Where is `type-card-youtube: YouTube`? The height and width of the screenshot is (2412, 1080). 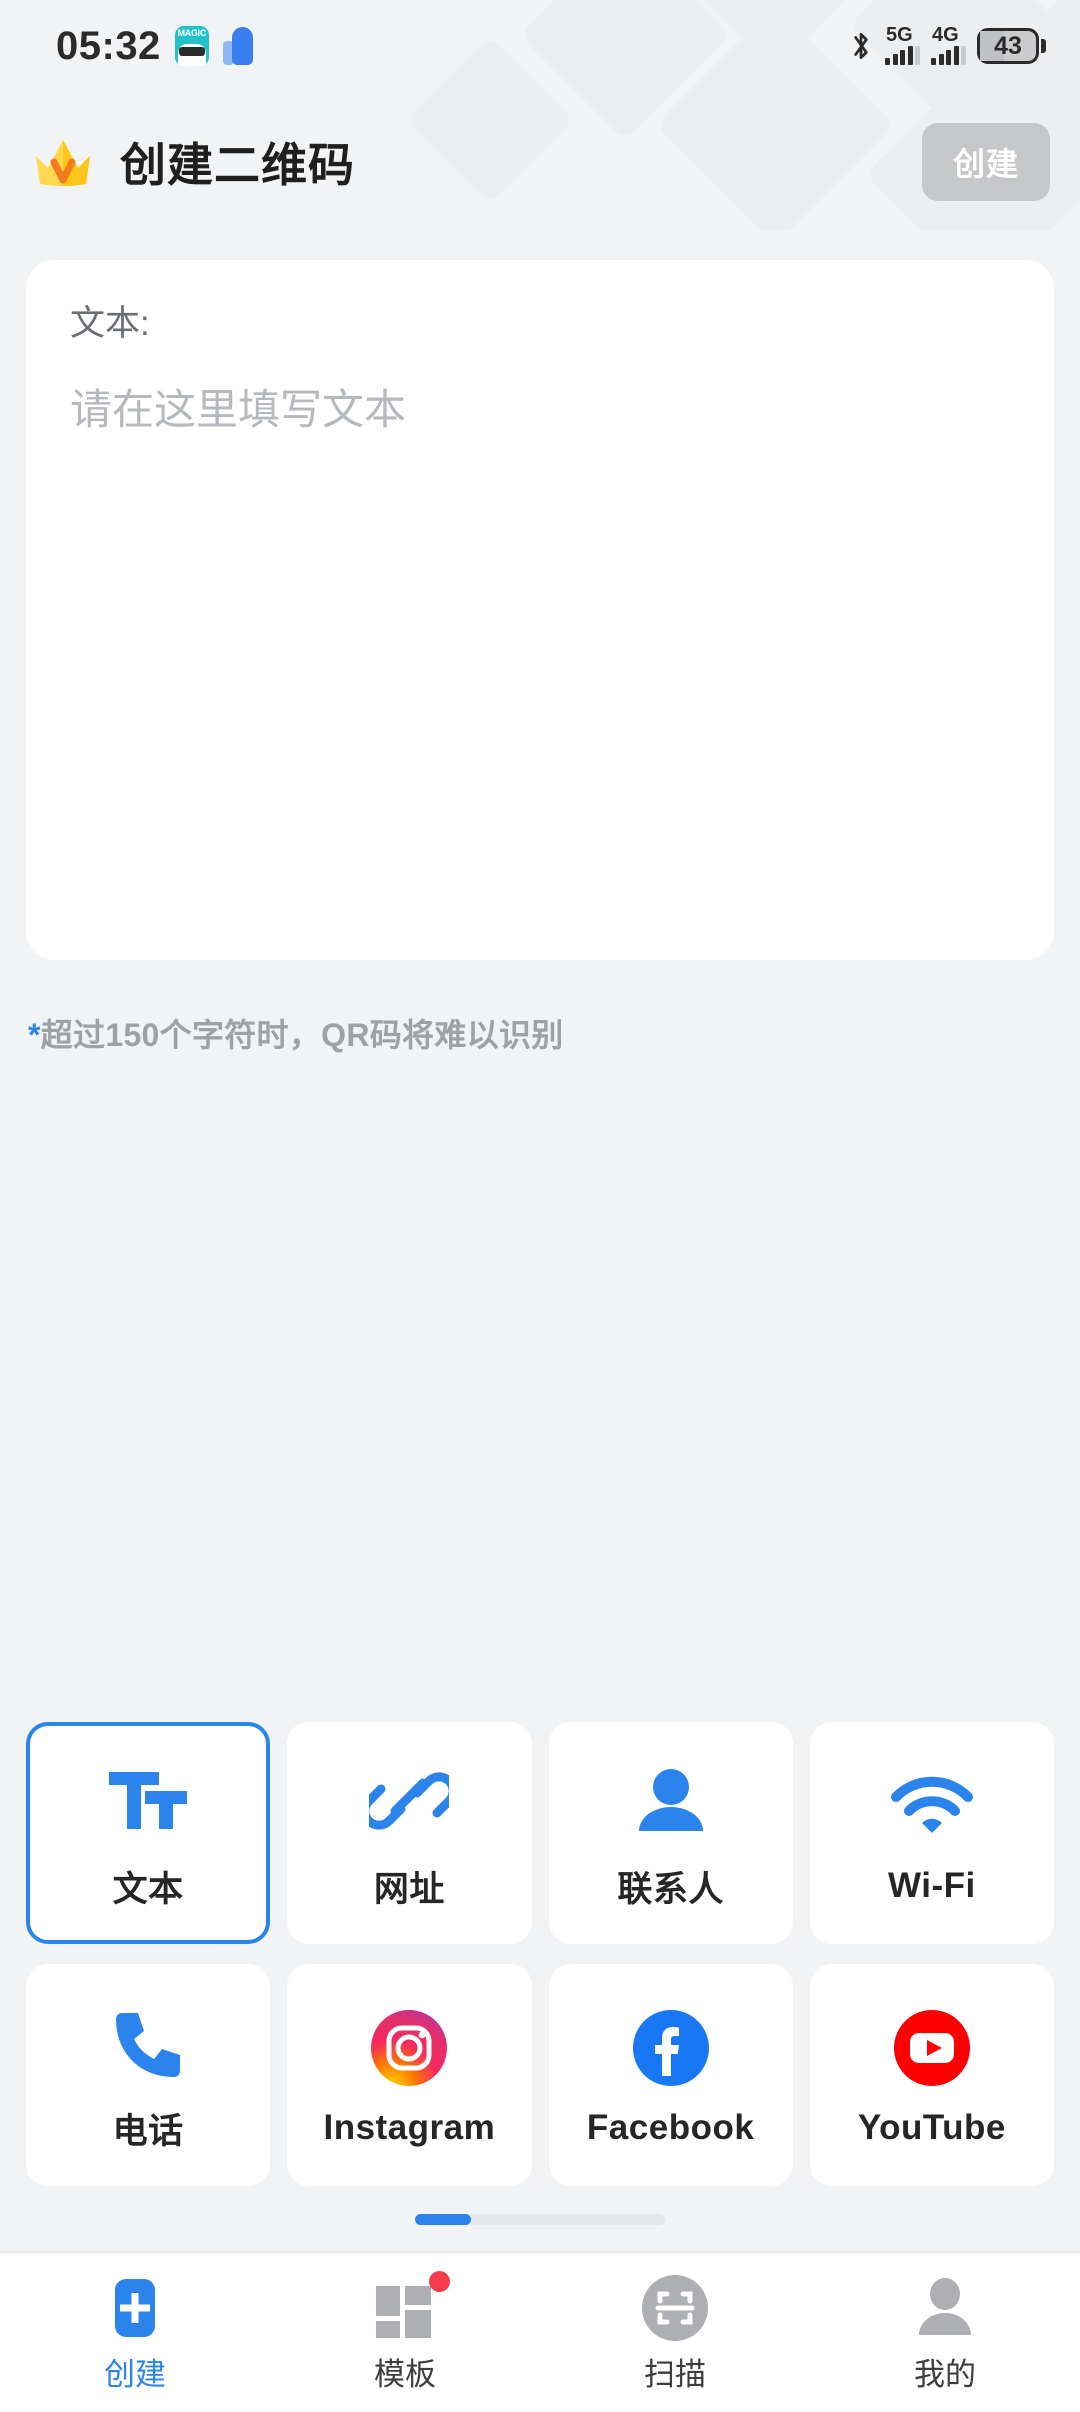
type-card-youtube: YouTube is located at coordinates (931, 2075).